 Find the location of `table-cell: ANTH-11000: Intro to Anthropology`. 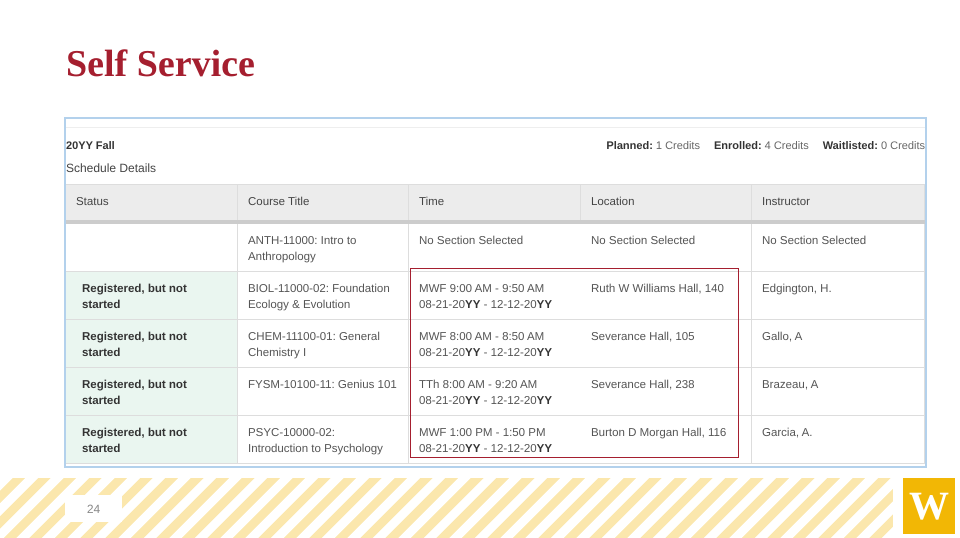

table-cell: ANTH-11000: Intro to Anthropology is located at coordinates (323, 247).